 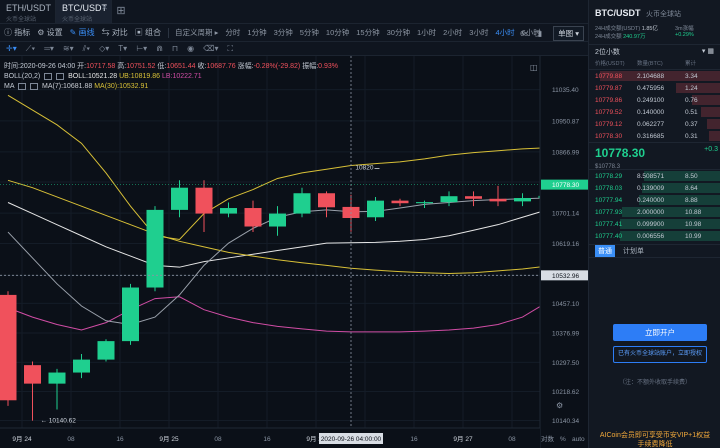 What do you see at coordinates (691, 100) in the screenshot?
I see `ask-total: 0.76` at bounding box center [691, 100].